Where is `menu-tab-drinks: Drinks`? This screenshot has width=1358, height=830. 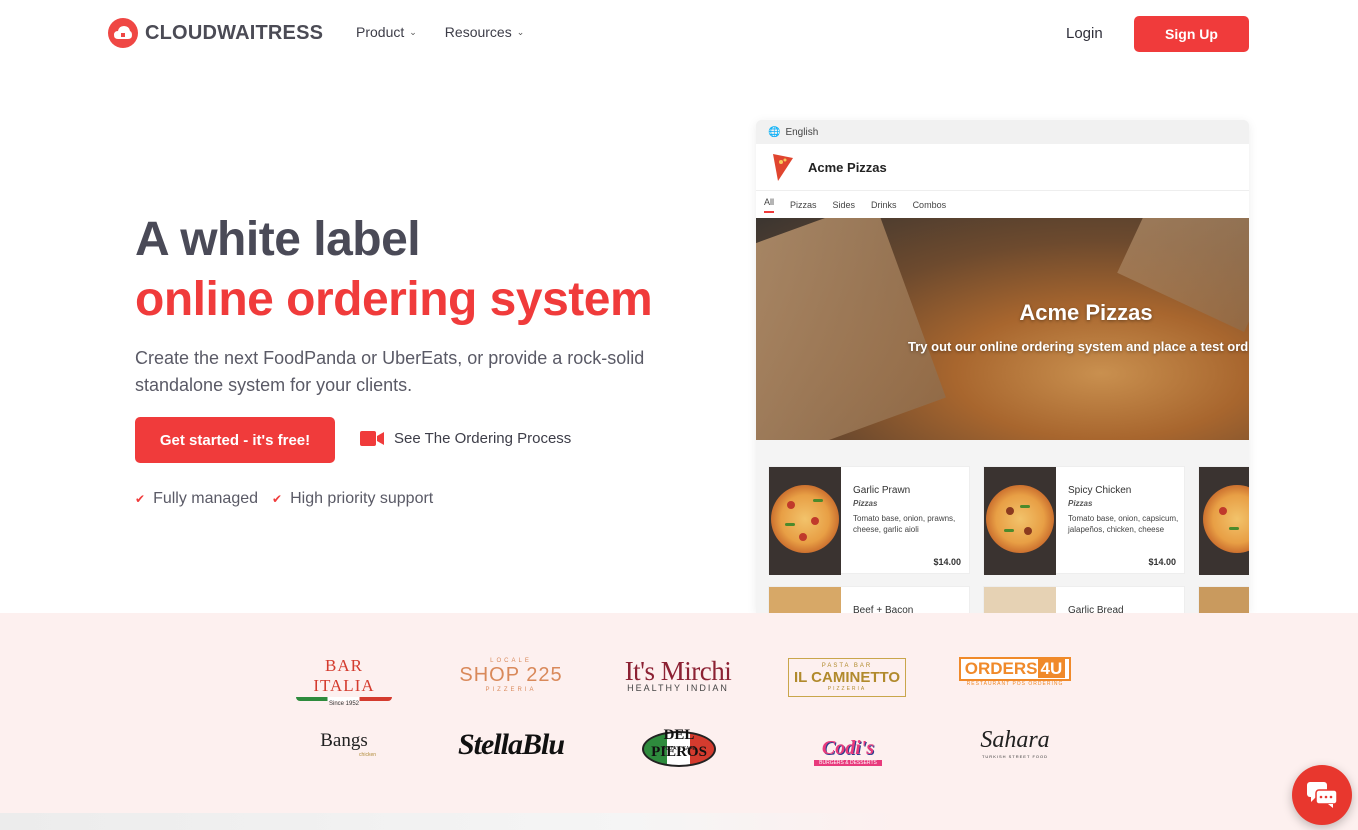
menu-tab-drinks: Drinks is located at coordinates (884, 205).